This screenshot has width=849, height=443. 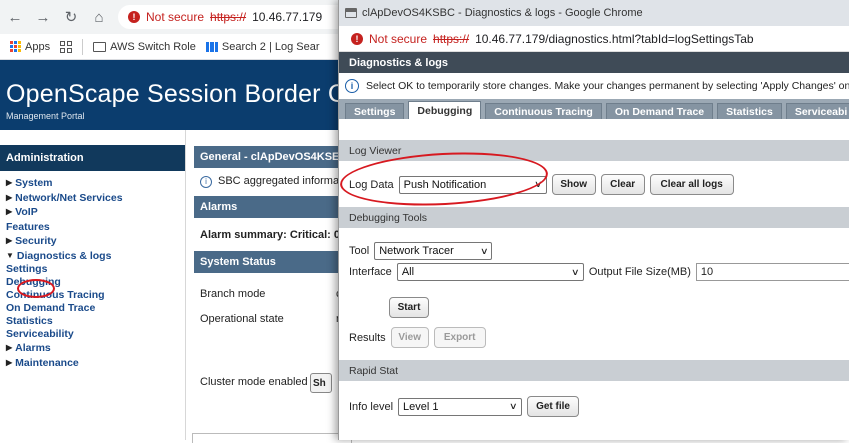 I want to click on clear-all-logs-button: Clear all logs, so click(x=691, y=184).